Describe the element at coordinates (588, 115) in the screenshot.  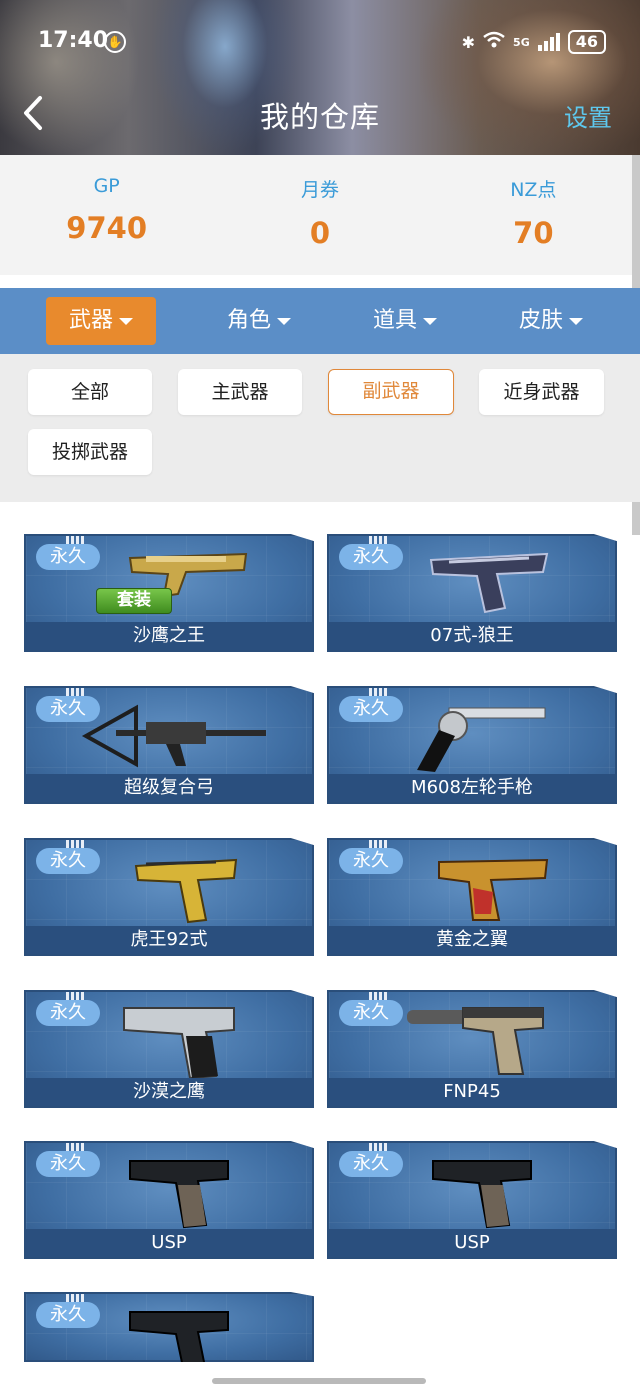
I see `settings-button: 设置` at that location.